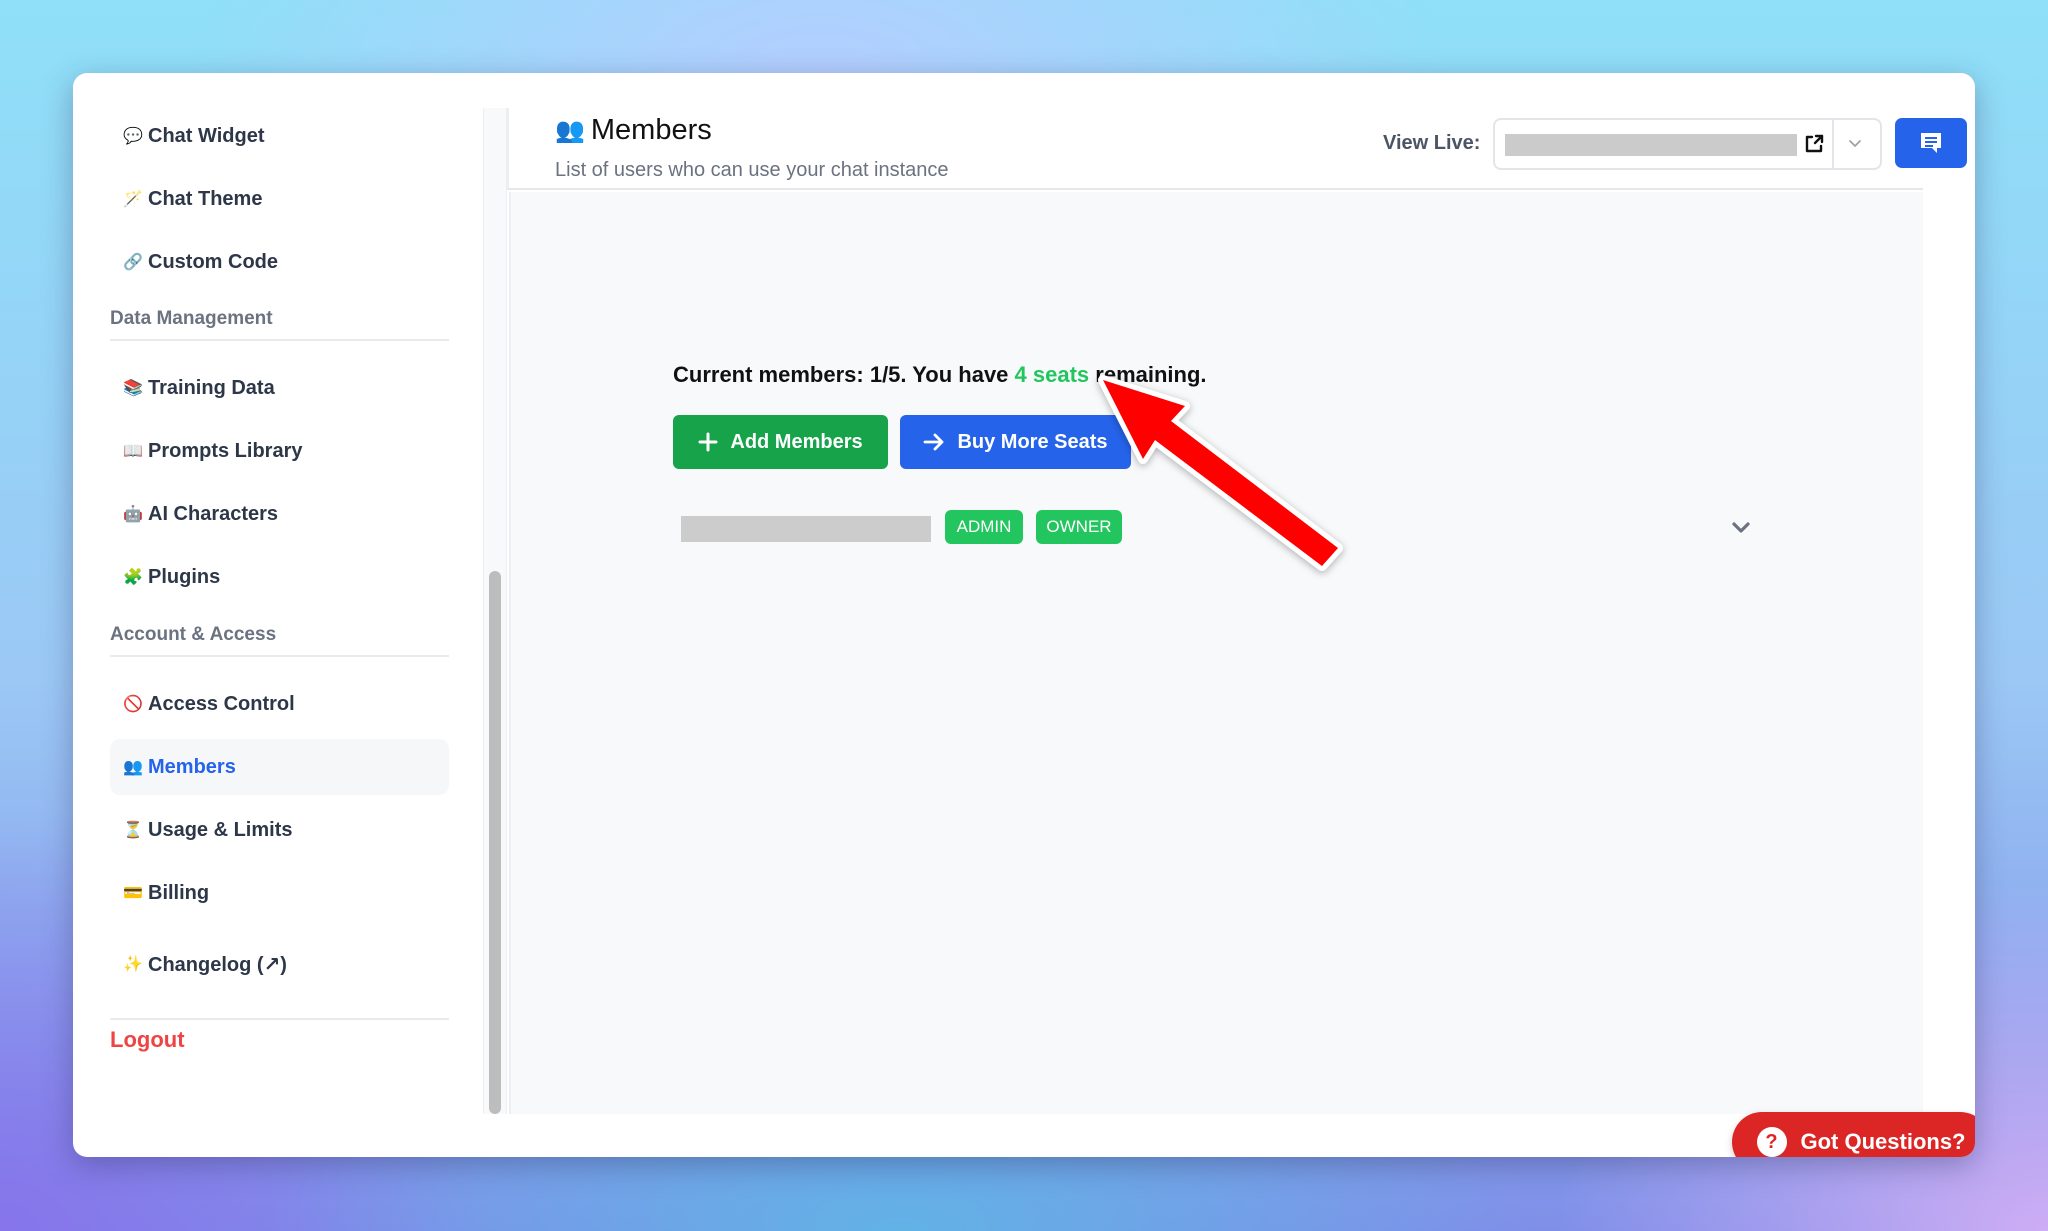 The height and width of the screenshot is (1231, 2048). Describe the element at coordinates (133, 451) in the screenshot. I see `open-book-icon: 📖` at that location.